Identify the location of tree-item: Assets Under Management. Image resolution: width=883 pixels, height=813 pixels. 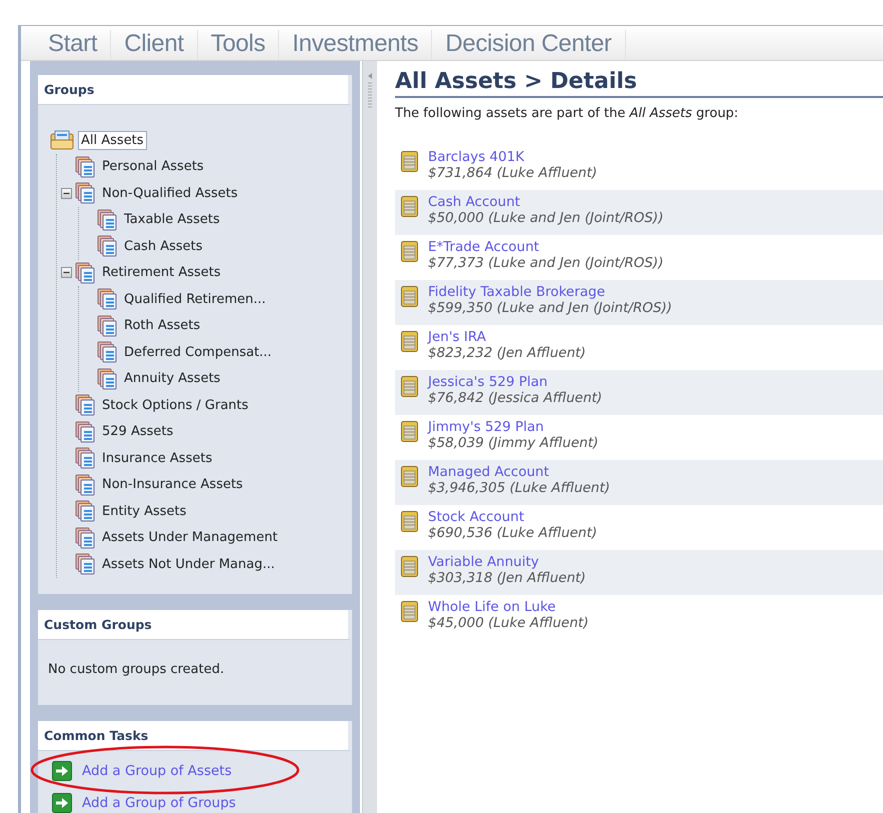
(190, 538).